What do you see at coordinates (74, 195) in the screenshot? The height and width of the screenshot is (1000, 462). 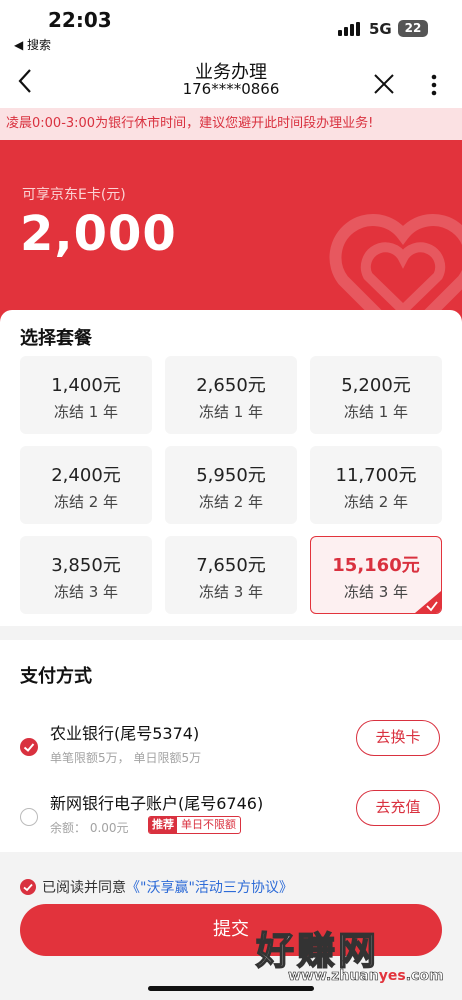 I see `reward-label: 可享京东E卡(元)` at bounding box center [74, 195].